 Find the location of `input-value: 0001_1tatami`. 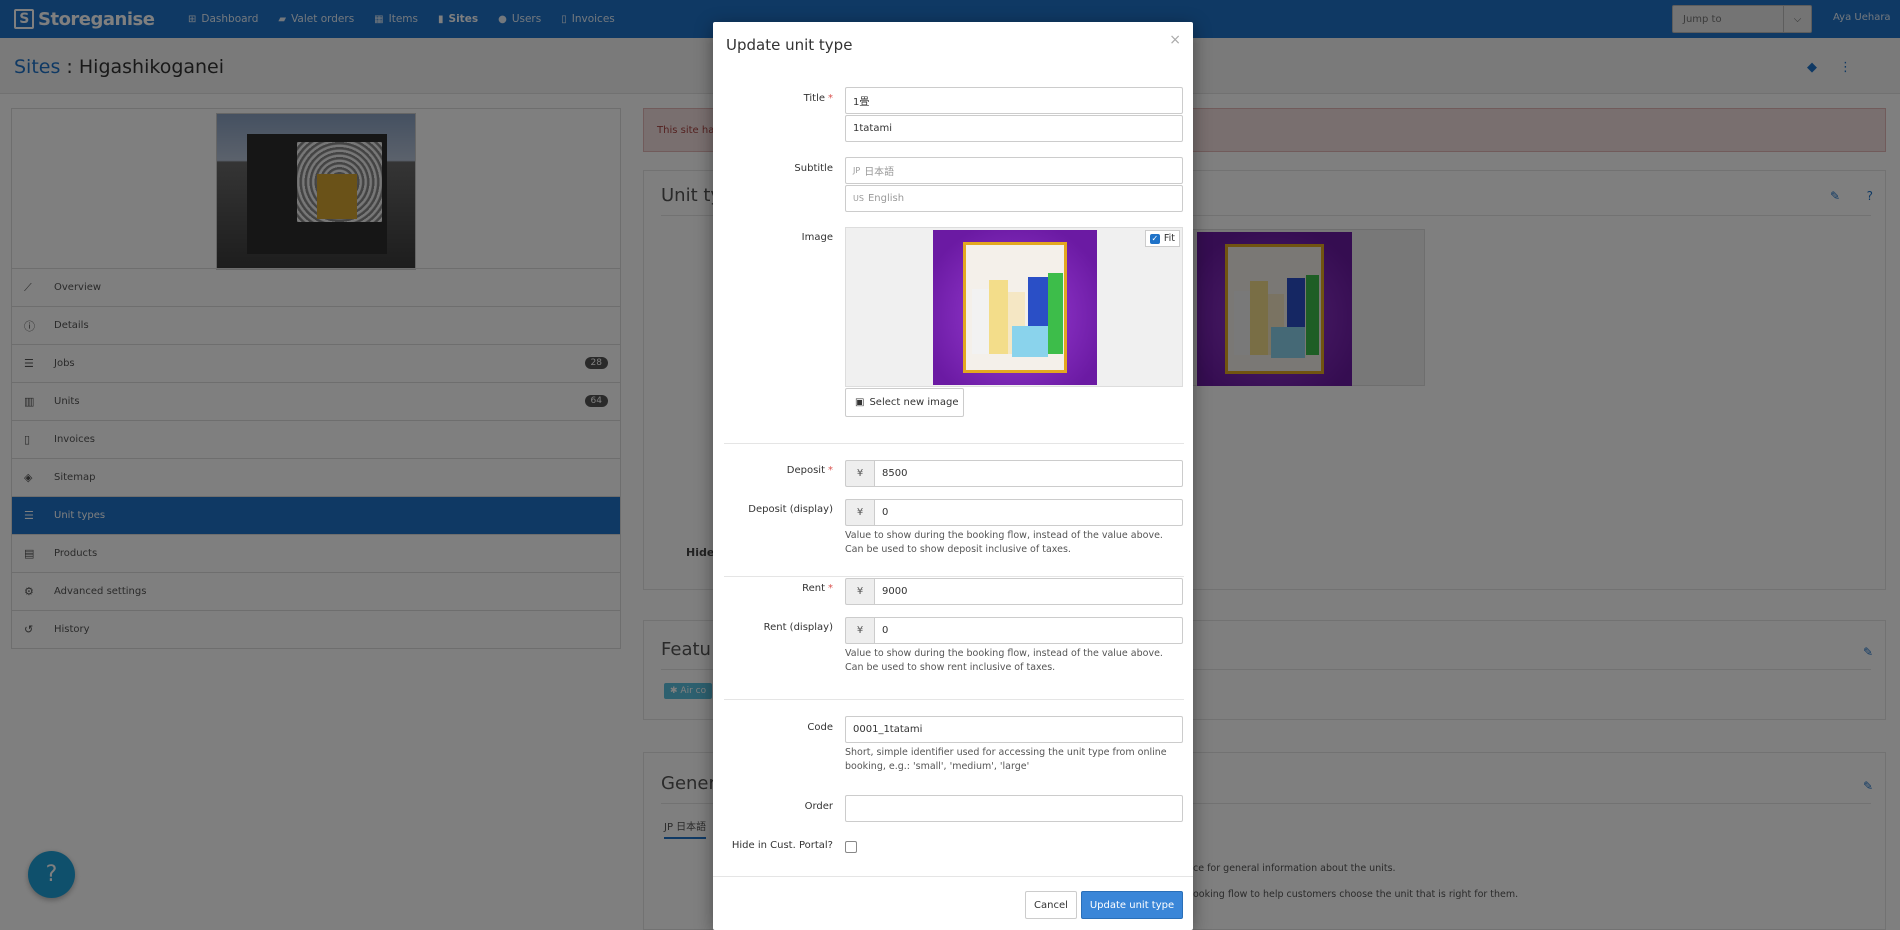

input-value: 0001_1tatami is located at coordinates (888, 729).